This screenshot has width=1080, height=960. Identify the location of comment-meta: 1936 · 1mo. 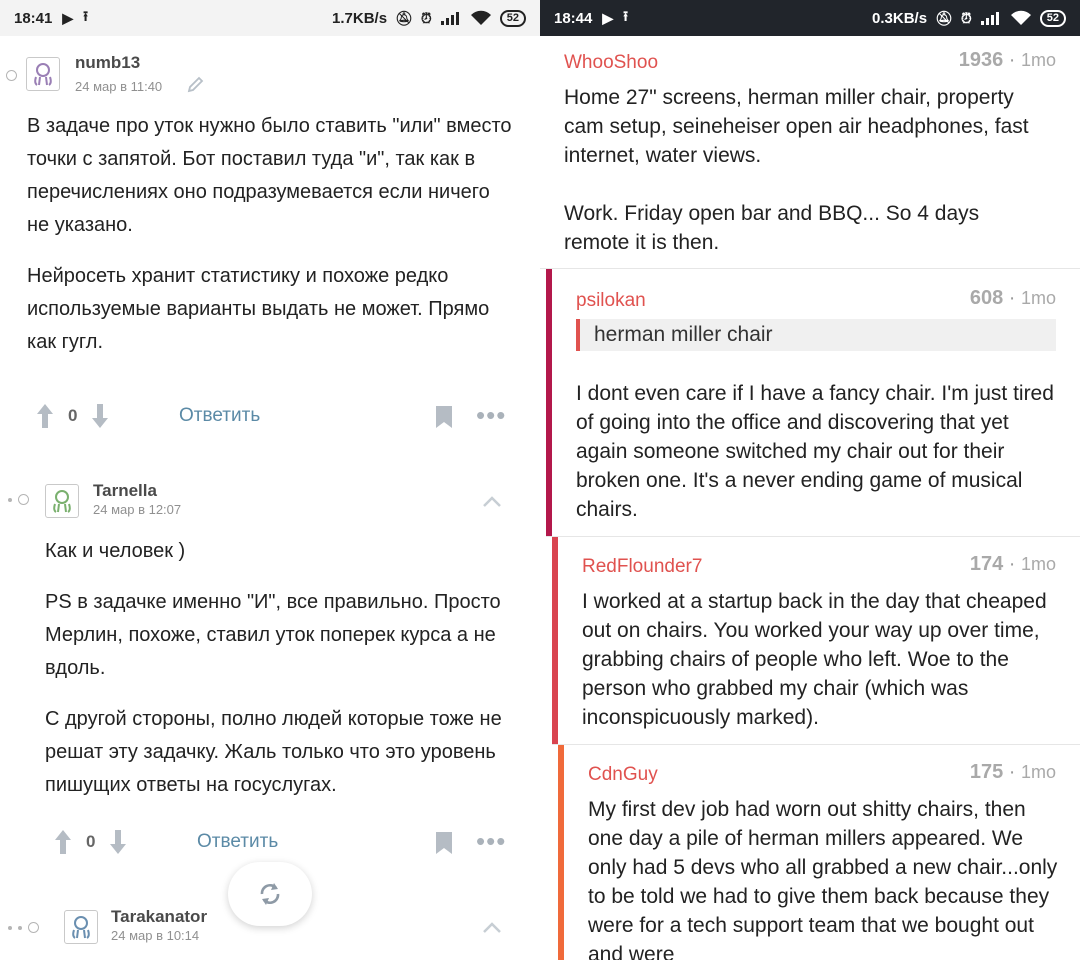
(1007, 60).